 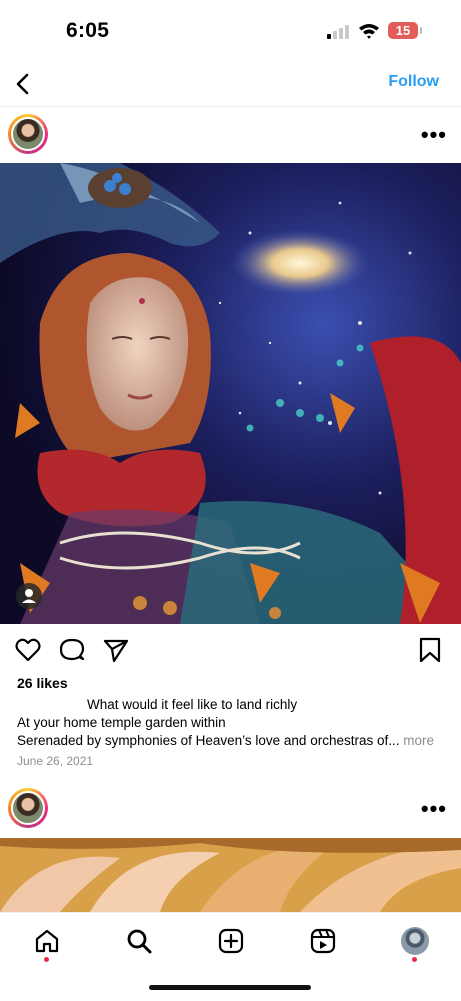 What do you see at coordinates (369, 31) in the screenshot?
I see `wifi-icon` at bounding box center [369, 31].